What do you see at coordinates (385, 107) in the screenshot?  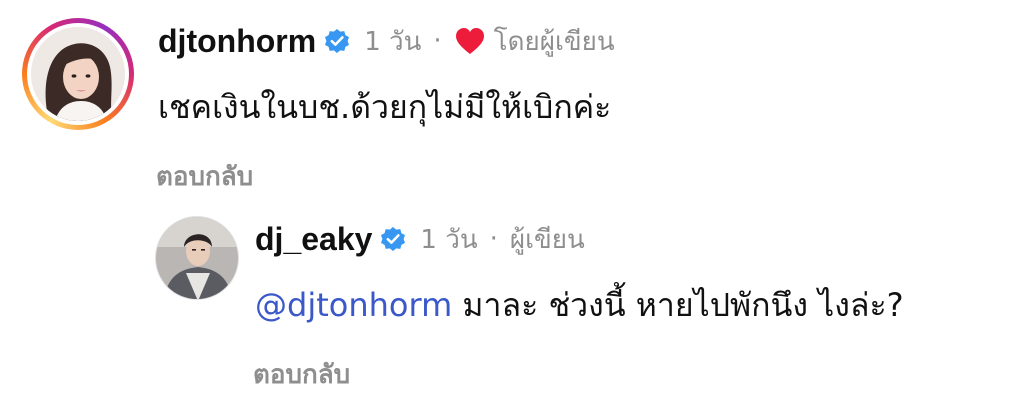 I see `comment-text: เชคเงินในบช.ด้วยกุไม่มีให้เบิกค่ะ` at bounding box center [385, 107].